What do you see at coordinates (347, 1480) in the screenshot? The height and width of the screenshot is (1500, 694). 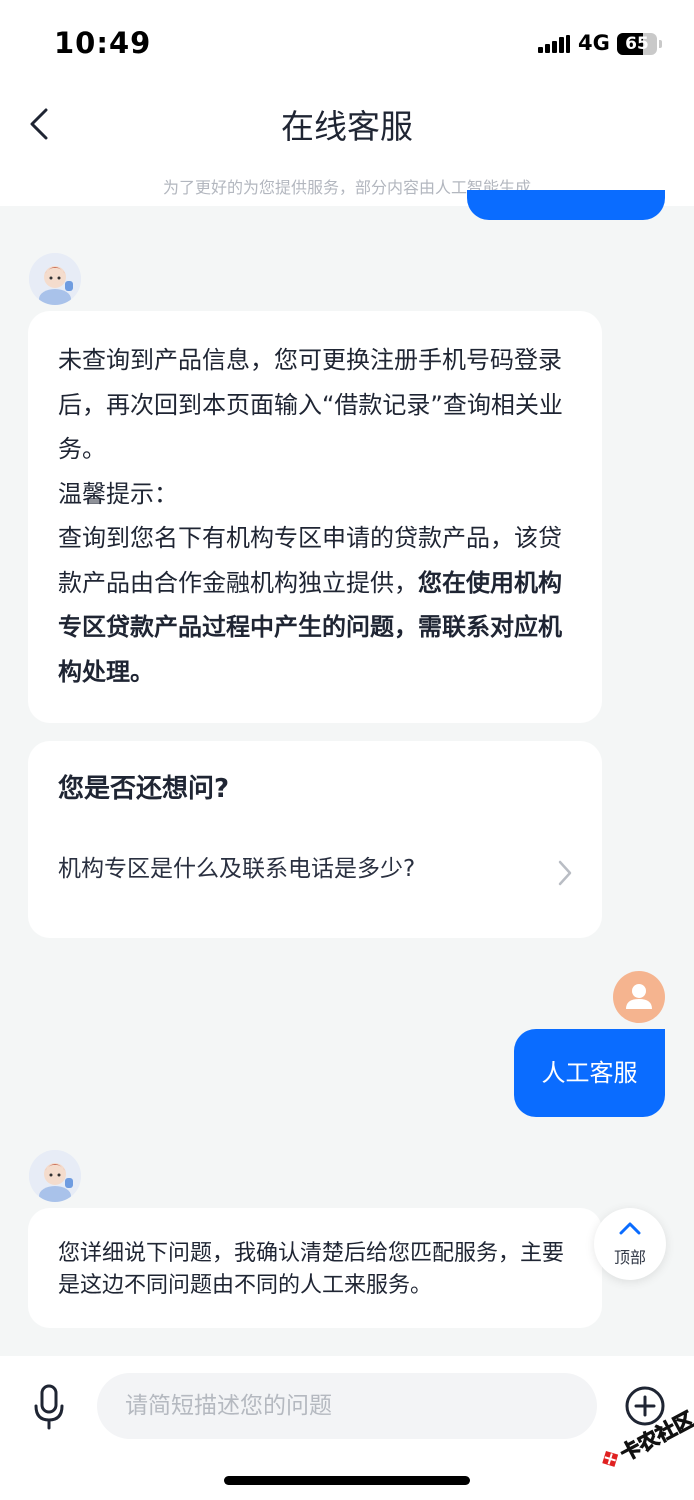 I see `home-indicator` at bounding box center [347, 1480].